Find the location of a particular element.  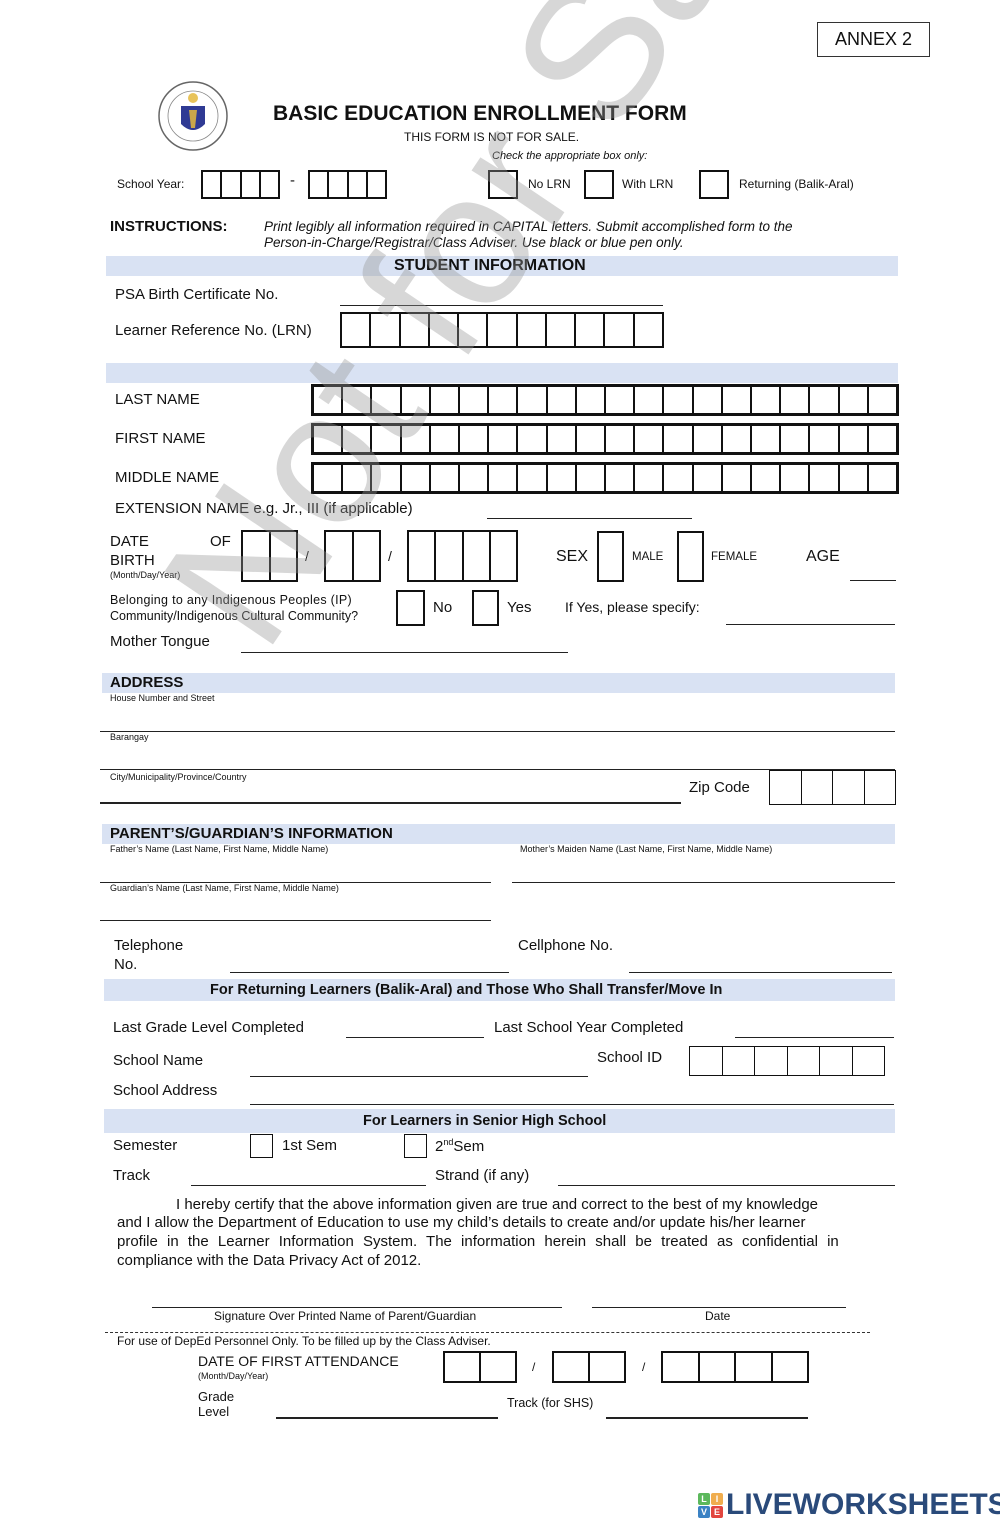

first-sem-label: 1st Sem is located at coordinates (310, 1145).